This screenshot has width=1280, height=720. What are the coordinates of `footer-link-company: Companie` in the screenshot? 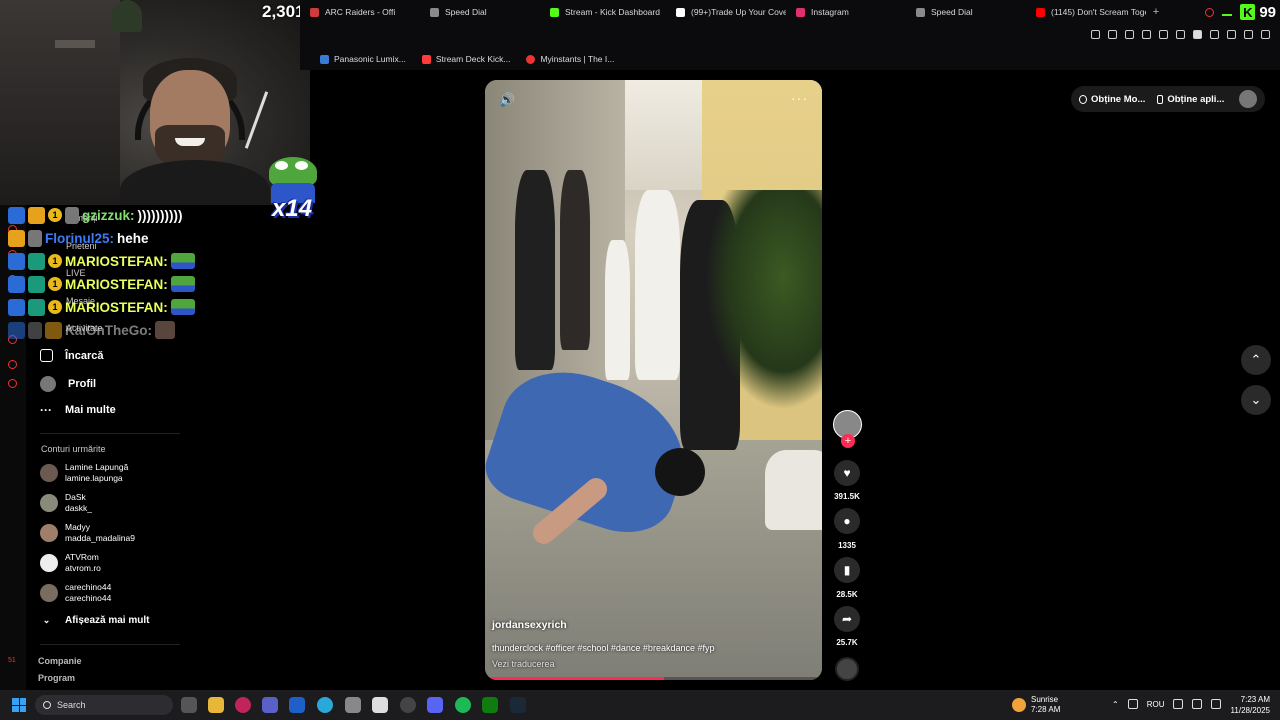 It's located at (60, 661).